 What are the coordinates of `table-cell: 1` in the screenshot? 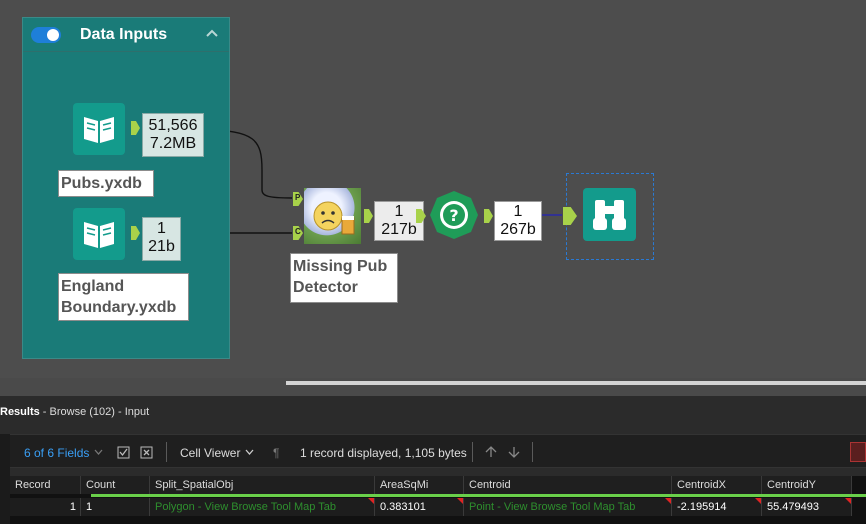 It's located at (115, 507).